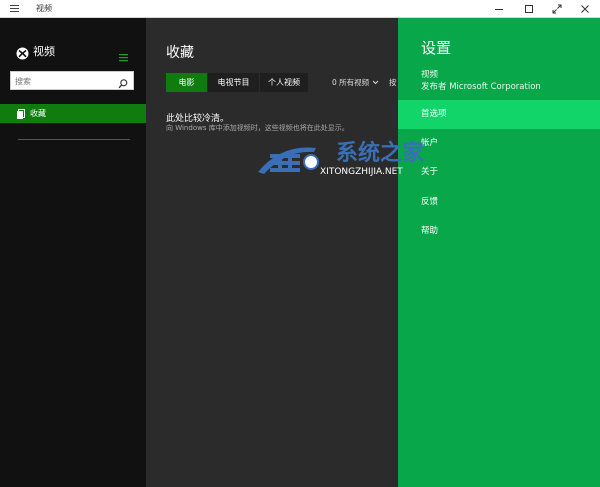 This screenshot has height=487, width=600. What do you see at coordinates (430, 75) in the screenshot?
I see `settings-app-name: 视频` at bounding box center [430, 75].